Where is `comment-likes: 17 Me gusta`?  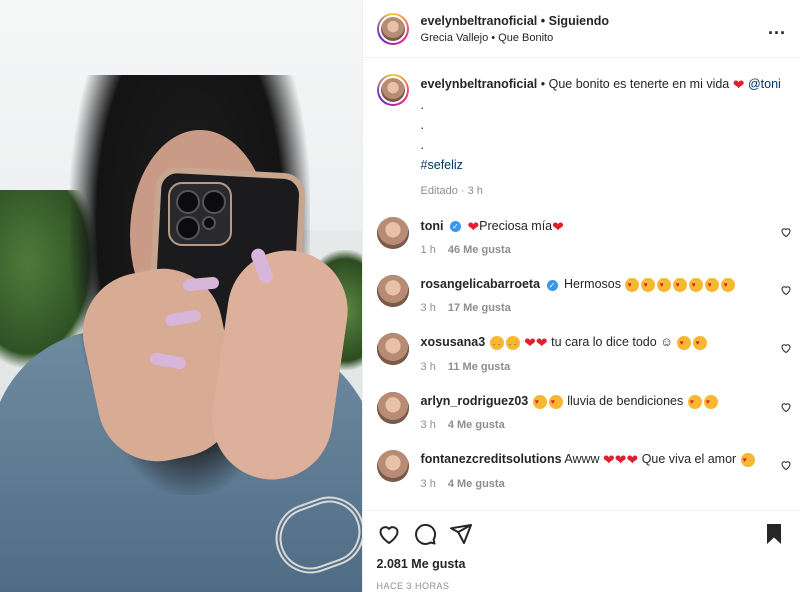
comment-likes: 17 Me gusta is located at coordinates (479, 308).